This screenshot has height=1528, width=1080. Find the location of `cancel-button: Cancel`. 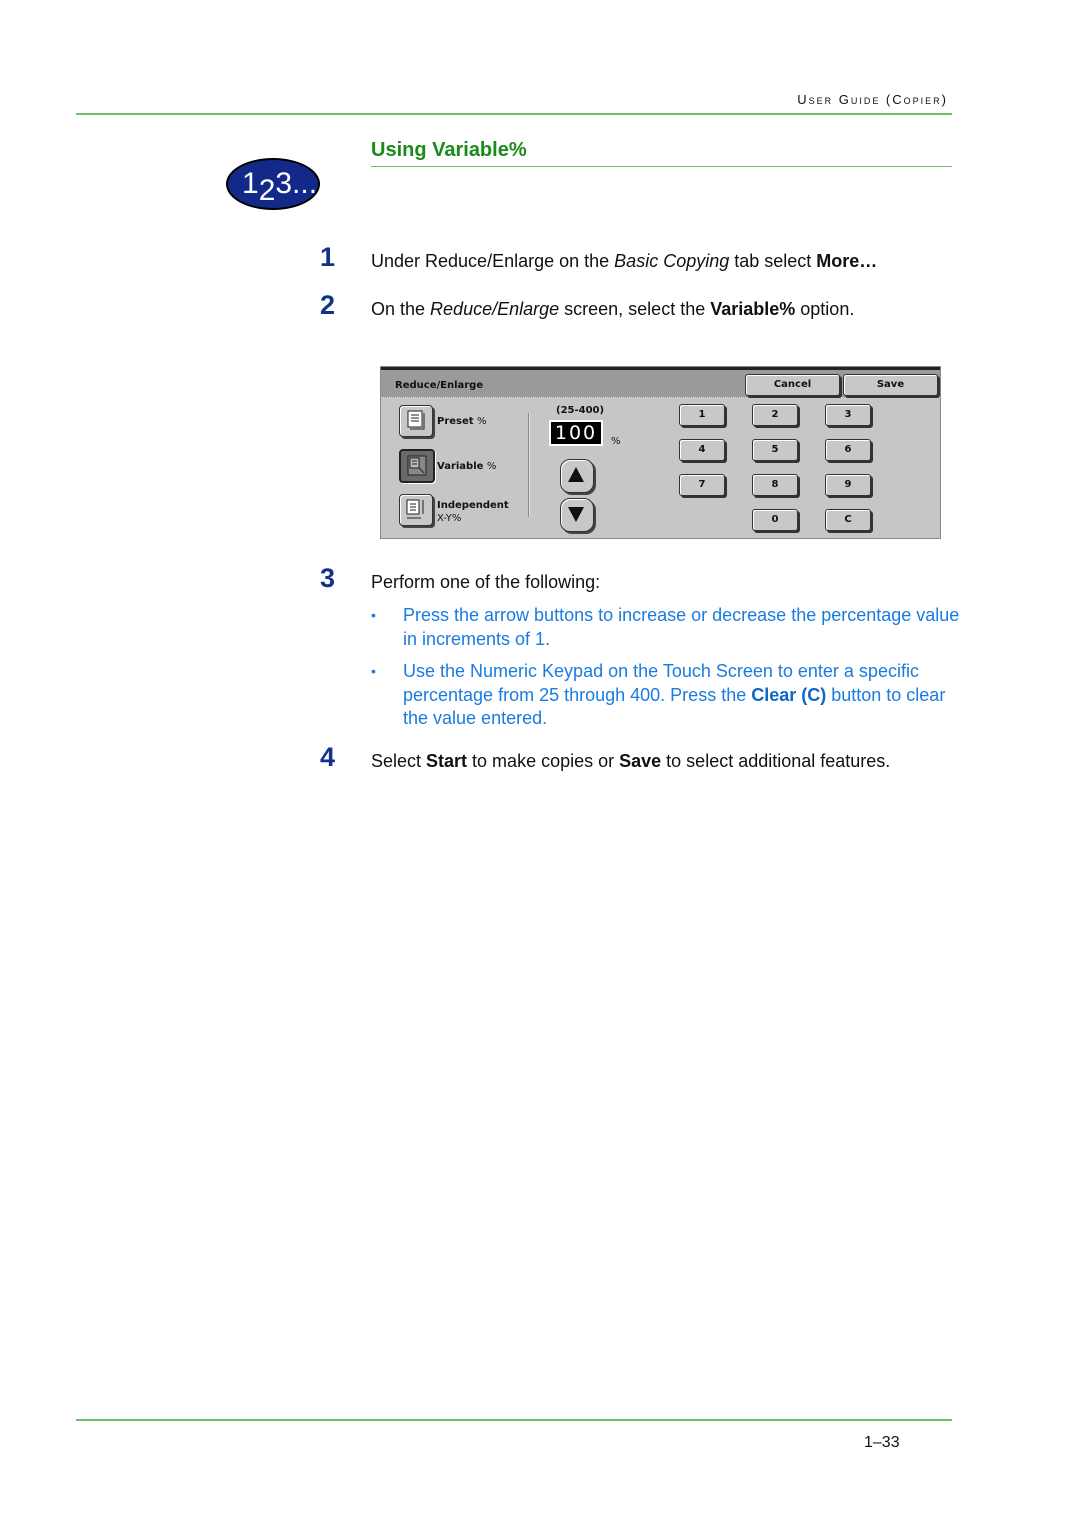

cancel-button: Cancel is located at coordinates (792, 385).